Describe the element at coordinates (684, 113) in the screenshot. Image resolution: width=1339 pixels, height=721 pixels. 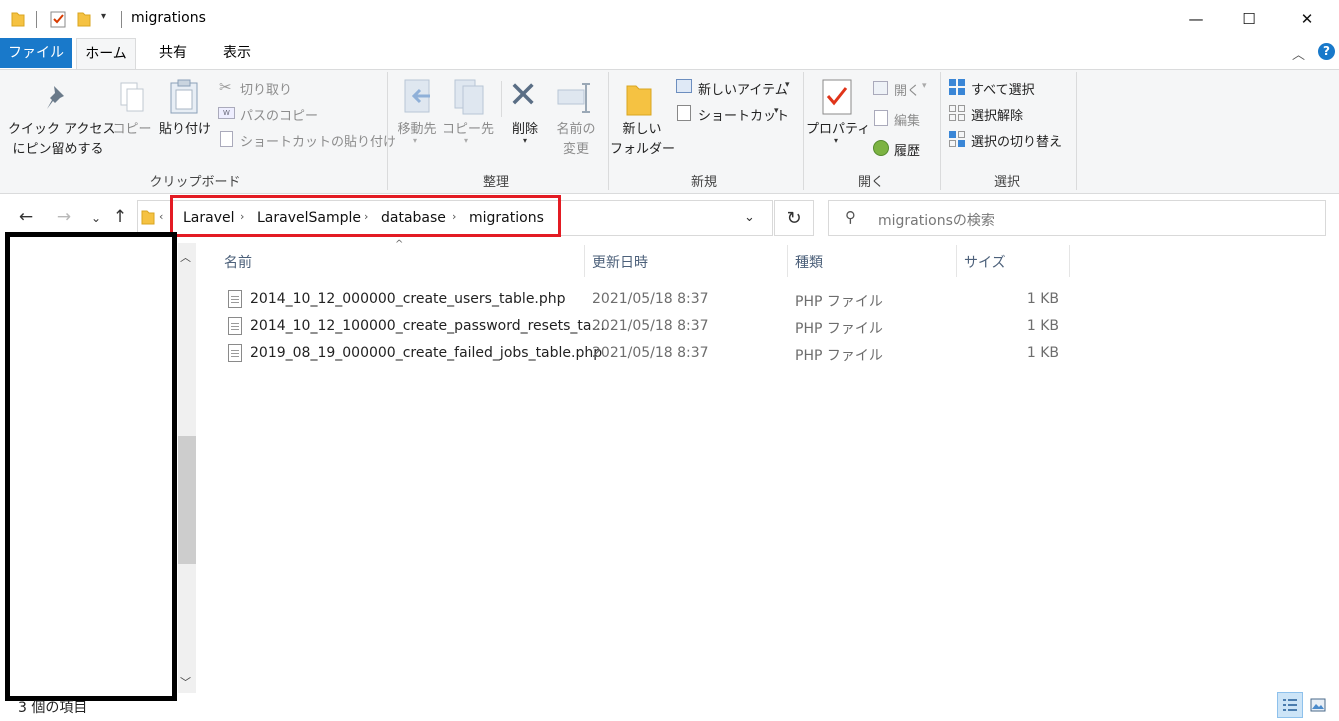
I see `shortcut-icon` at that location.